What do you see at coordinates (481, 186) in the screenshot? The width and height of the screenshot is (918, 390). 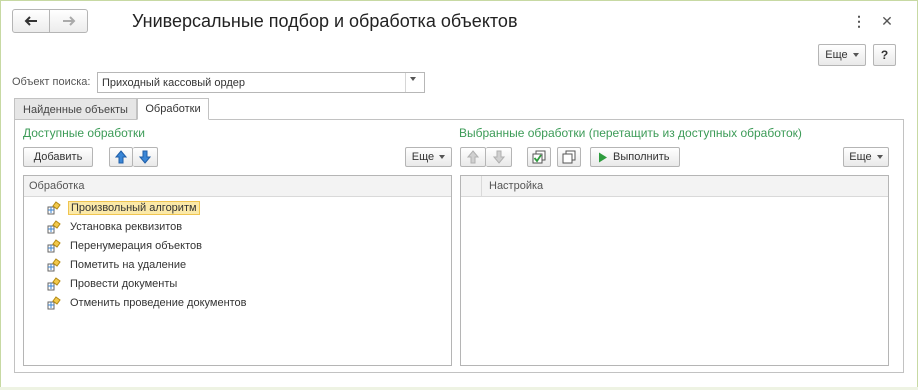 I see `column-divider` at bounding box center [481, 186].